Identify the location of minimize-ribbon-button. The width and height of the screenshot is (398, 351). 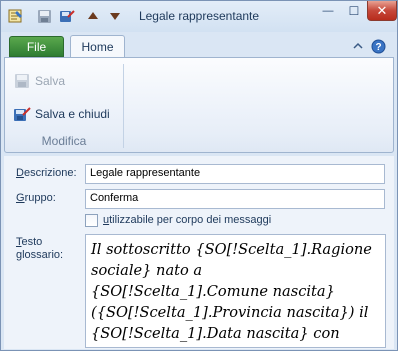
(358, 46).